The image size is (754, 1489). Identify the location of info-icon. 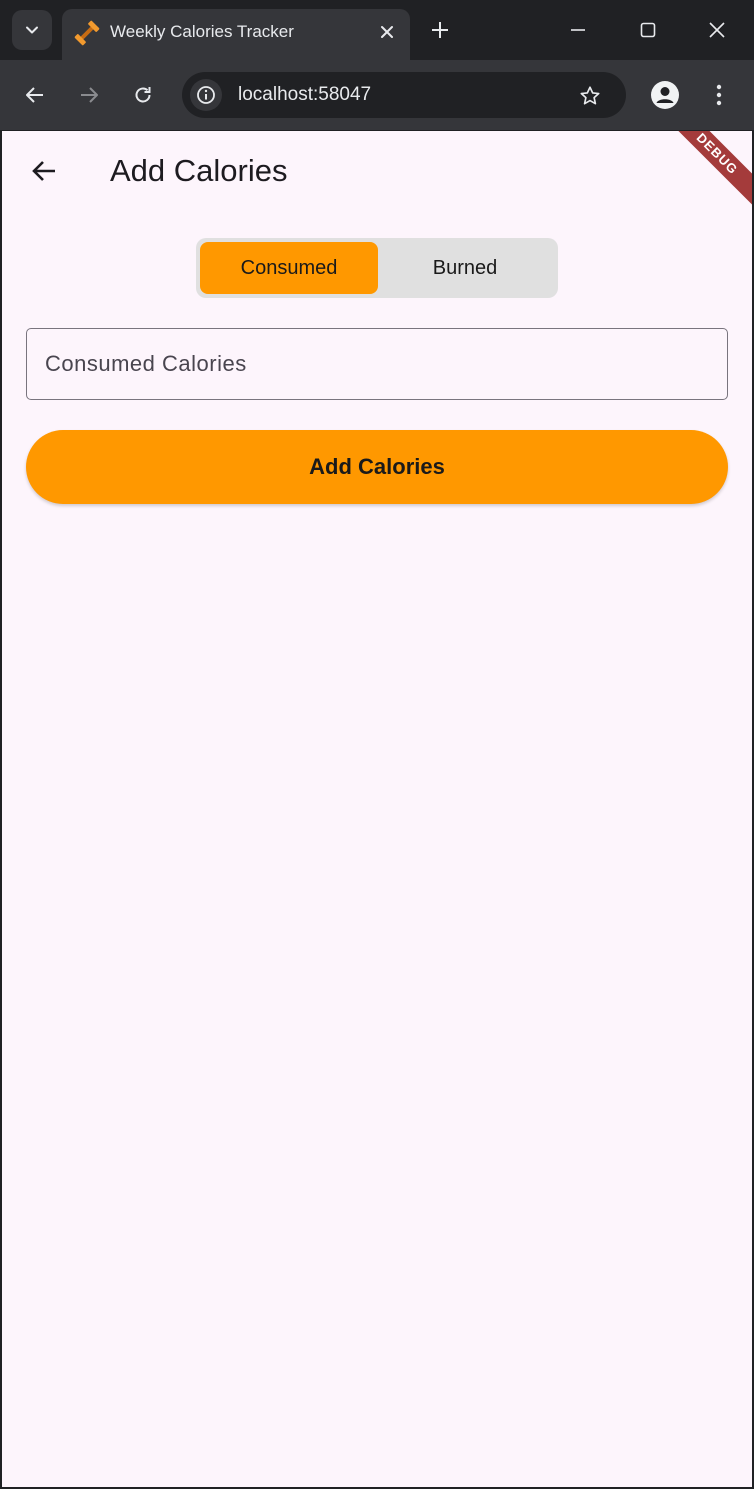
(206, 95).